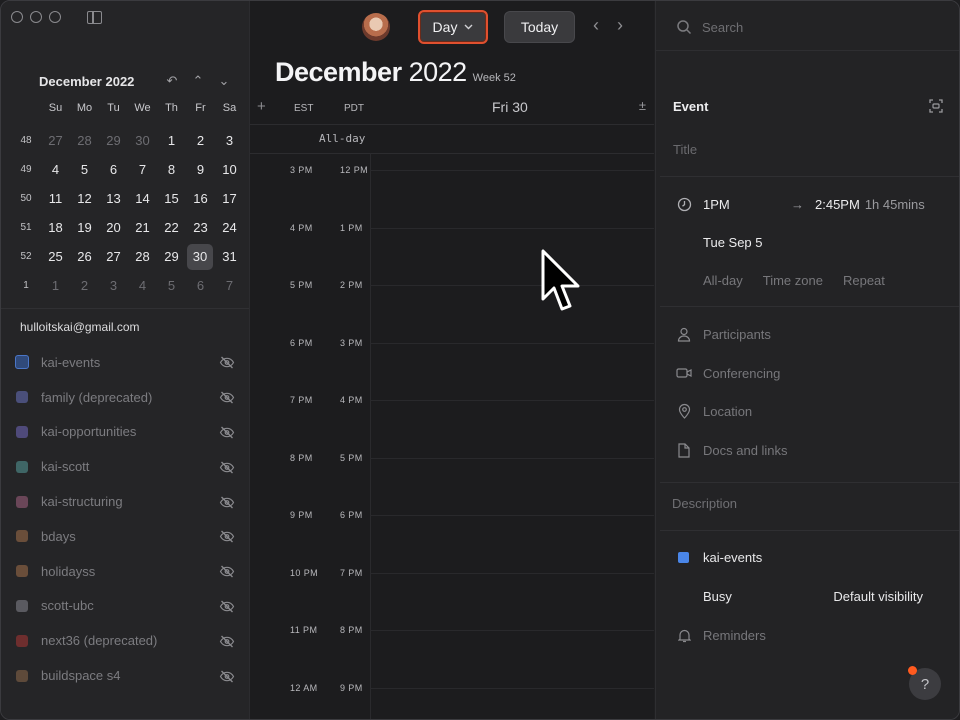 This screenshot has height=720, width=960. Describe the element at coordinates (452, 182) in the screenshot. I see `hour-row: 3 PM 12 PM` at that location.